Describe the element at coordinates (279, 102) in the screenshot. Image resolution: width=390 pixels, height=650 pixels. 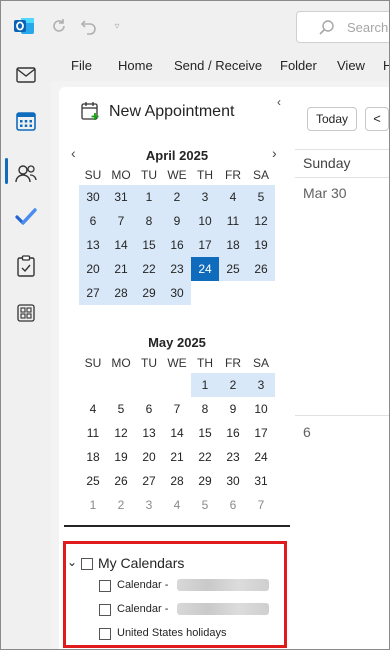
I see `collapse-pane-icon: ‹` at that location.